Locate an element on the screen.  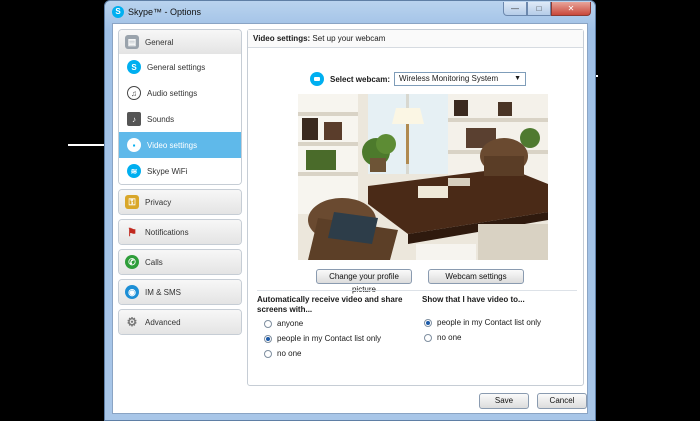
radio-show-contacts: people in my Contact list only is located at coordinates (482, 322).